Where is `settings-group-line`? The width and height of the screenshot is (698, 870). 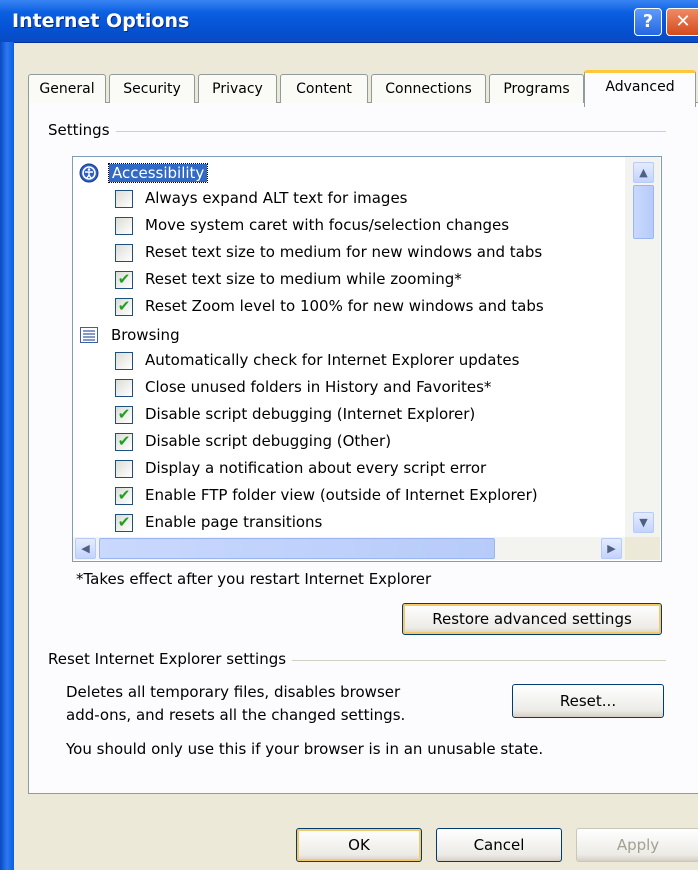 settings-group-line is located at coordinates (357, 131).